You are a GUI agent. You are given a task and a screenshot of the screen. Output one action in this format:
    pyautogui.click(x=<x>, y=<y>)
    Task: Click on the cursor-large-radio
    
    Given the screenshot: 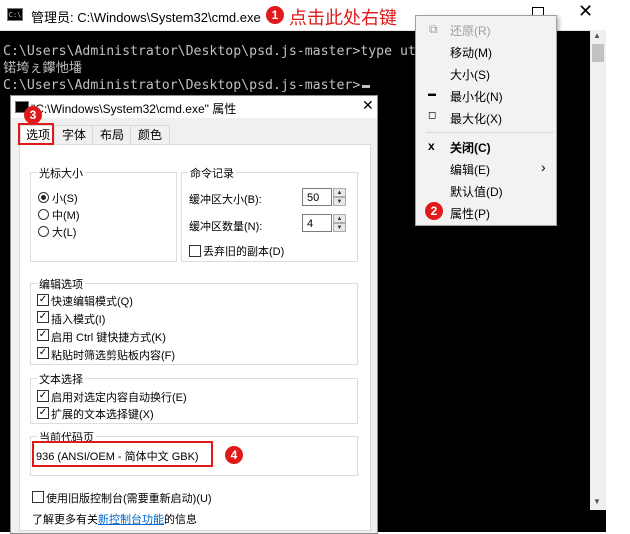 What is the action you would take?
    pyautogui.click(x=43, y=231)
    